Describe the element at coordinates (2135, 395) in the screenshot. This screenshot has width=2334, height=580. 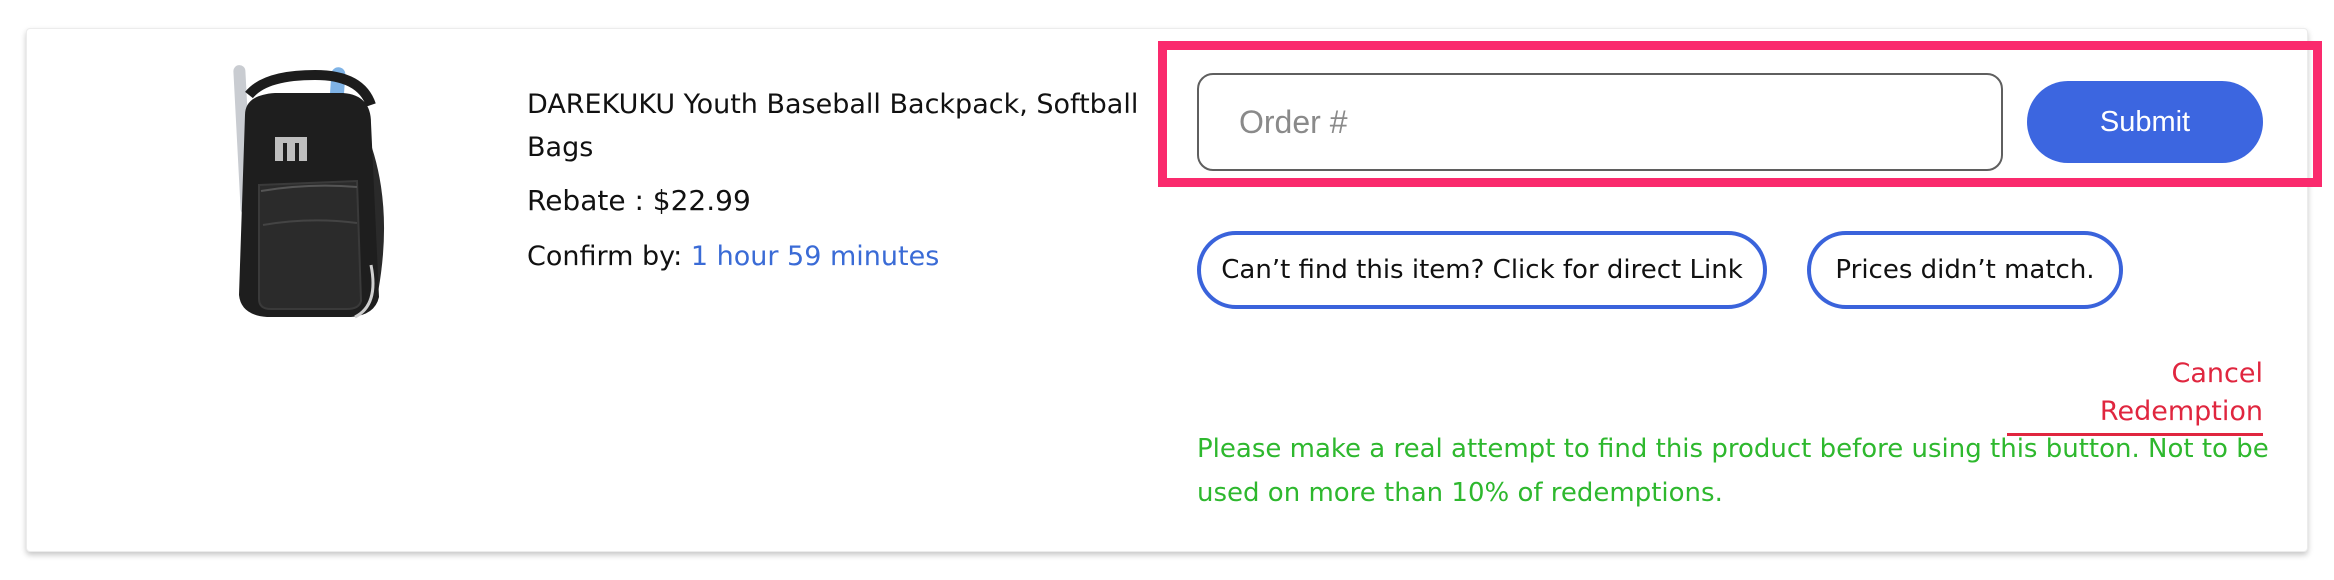
I see `cancel-redemption-link: Cancel Redemption` at that location.